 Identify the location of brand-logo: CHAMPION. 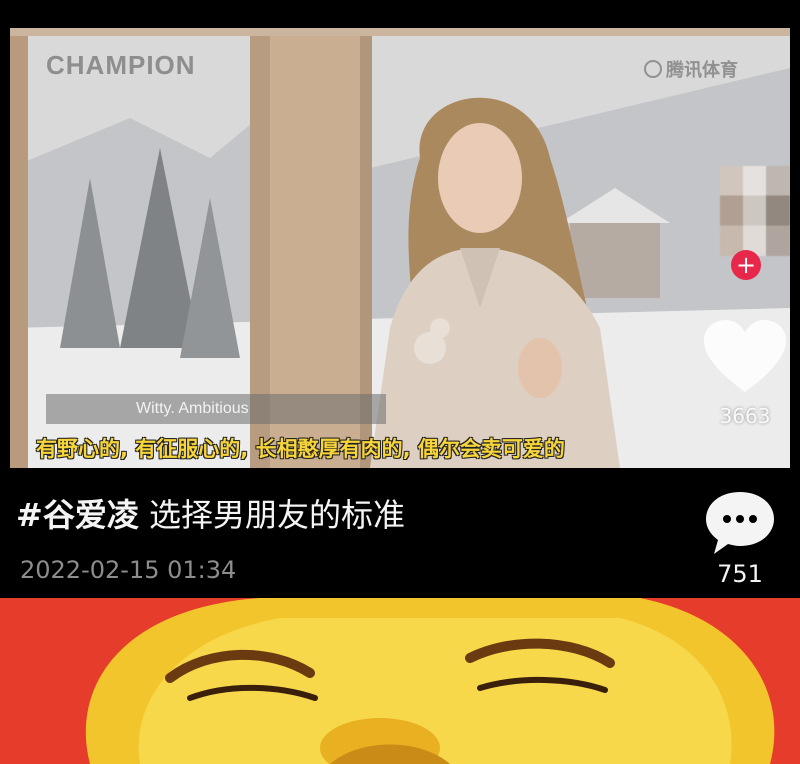
(121, 65).